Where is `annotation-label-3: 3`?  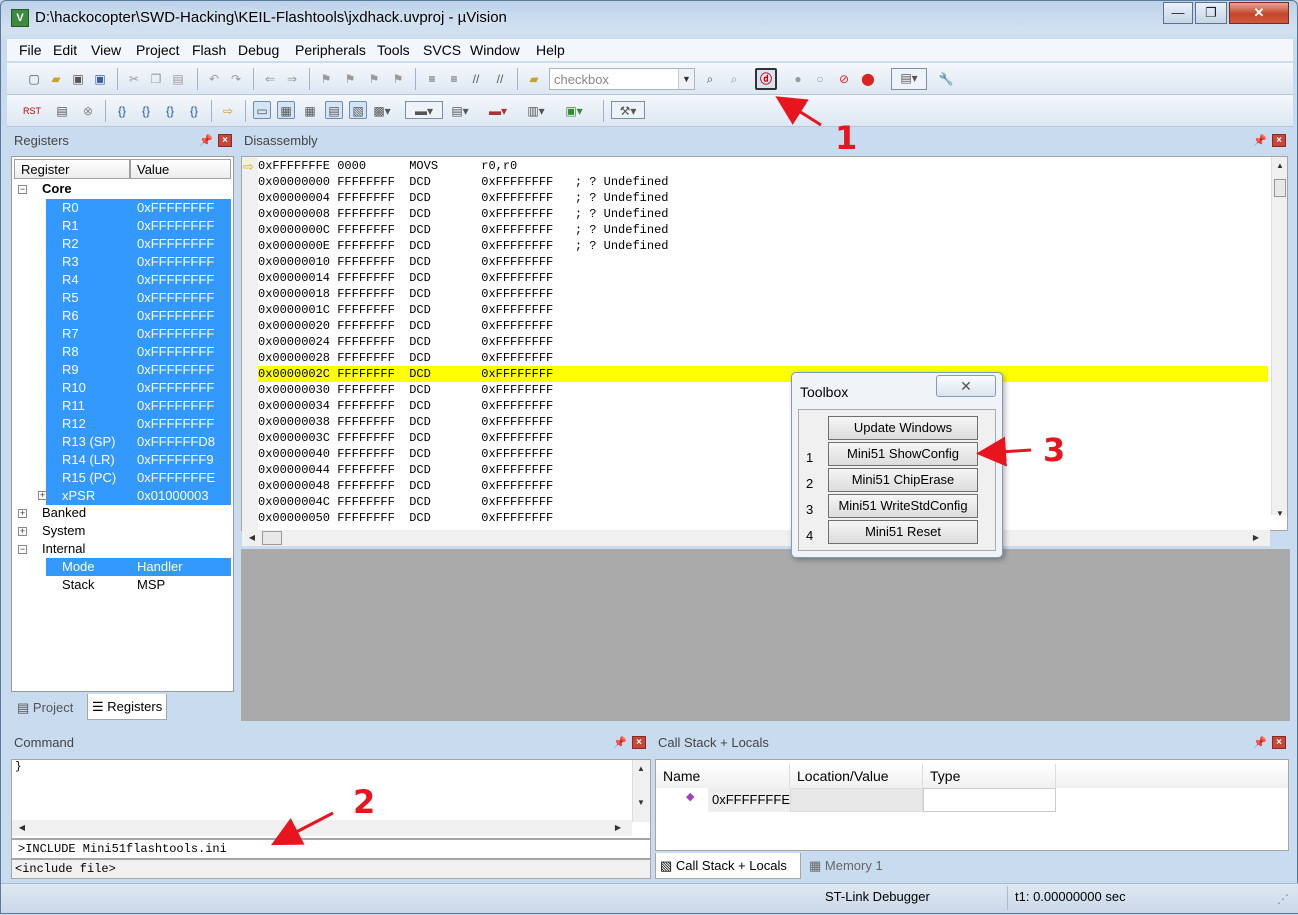
annotation-label-3: 3 is located at coordinates (1054, 450).